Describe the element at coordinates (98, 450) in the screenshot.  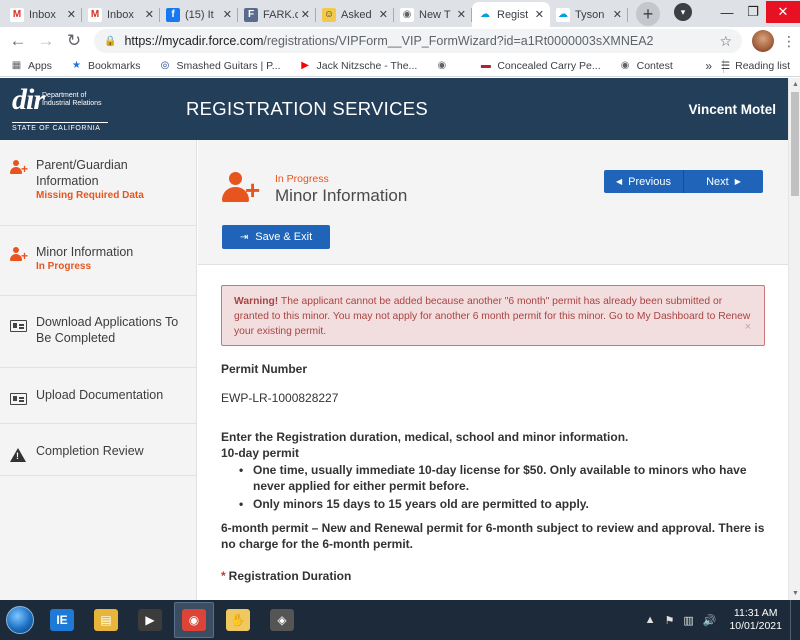
I see `sidebar-step: ! Completion Review` at that location.